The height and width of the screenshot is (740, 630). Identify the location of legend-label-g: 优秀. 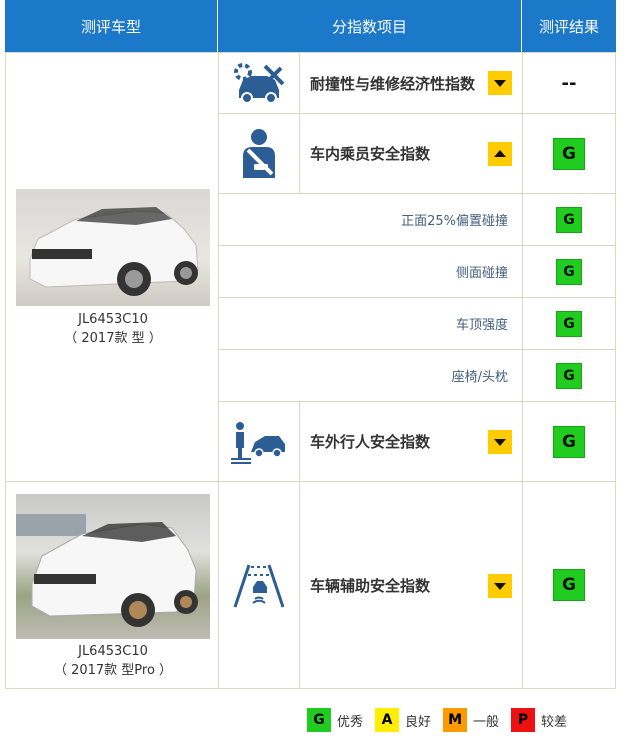
(350, 722).